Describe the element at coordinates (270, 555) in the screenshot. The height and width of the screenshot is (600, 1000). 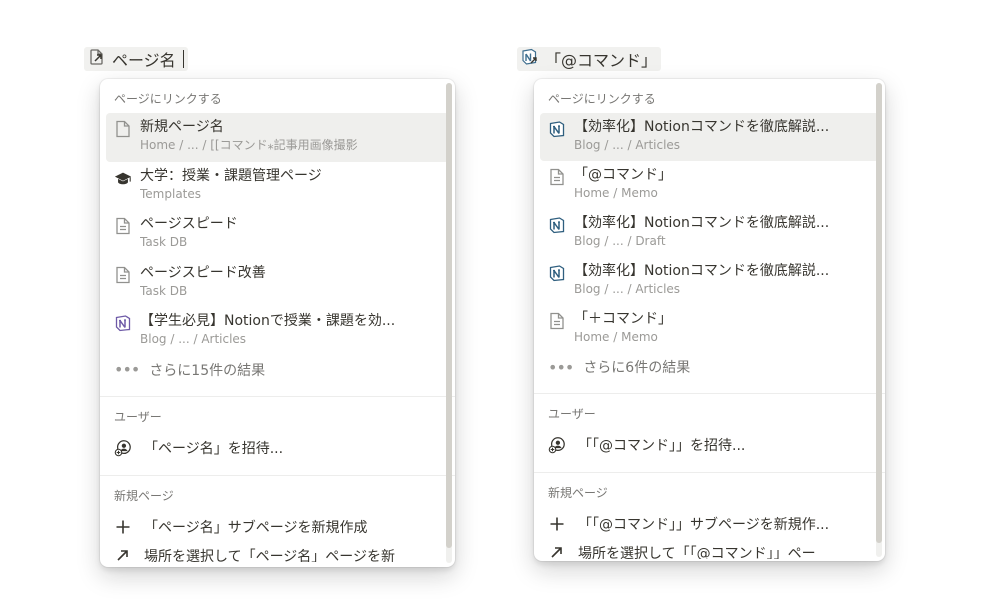
I see `create-page-elsewhere-label: 場所を選択して「ページ名」ページを新` at that location.